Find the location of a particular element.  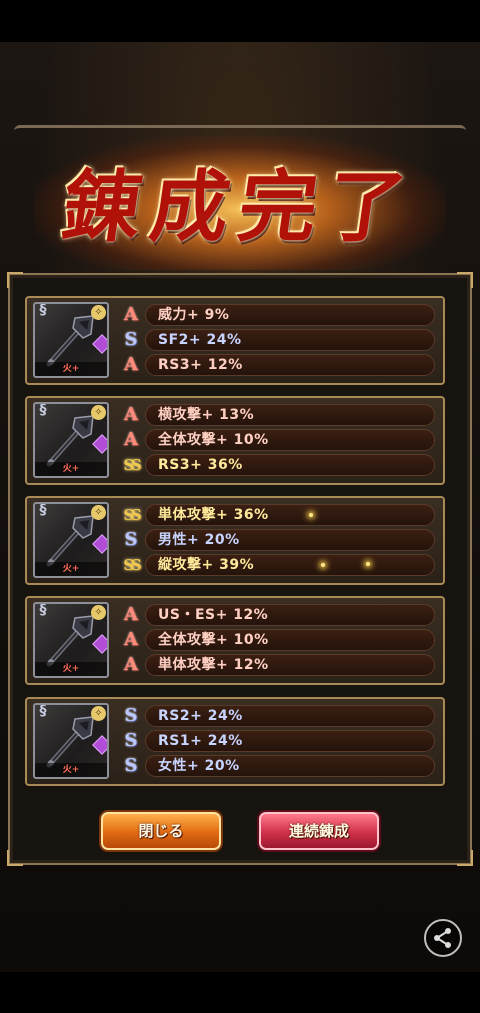

effect-bar: US・ES+ 12% is located at coordinates (290, 615).